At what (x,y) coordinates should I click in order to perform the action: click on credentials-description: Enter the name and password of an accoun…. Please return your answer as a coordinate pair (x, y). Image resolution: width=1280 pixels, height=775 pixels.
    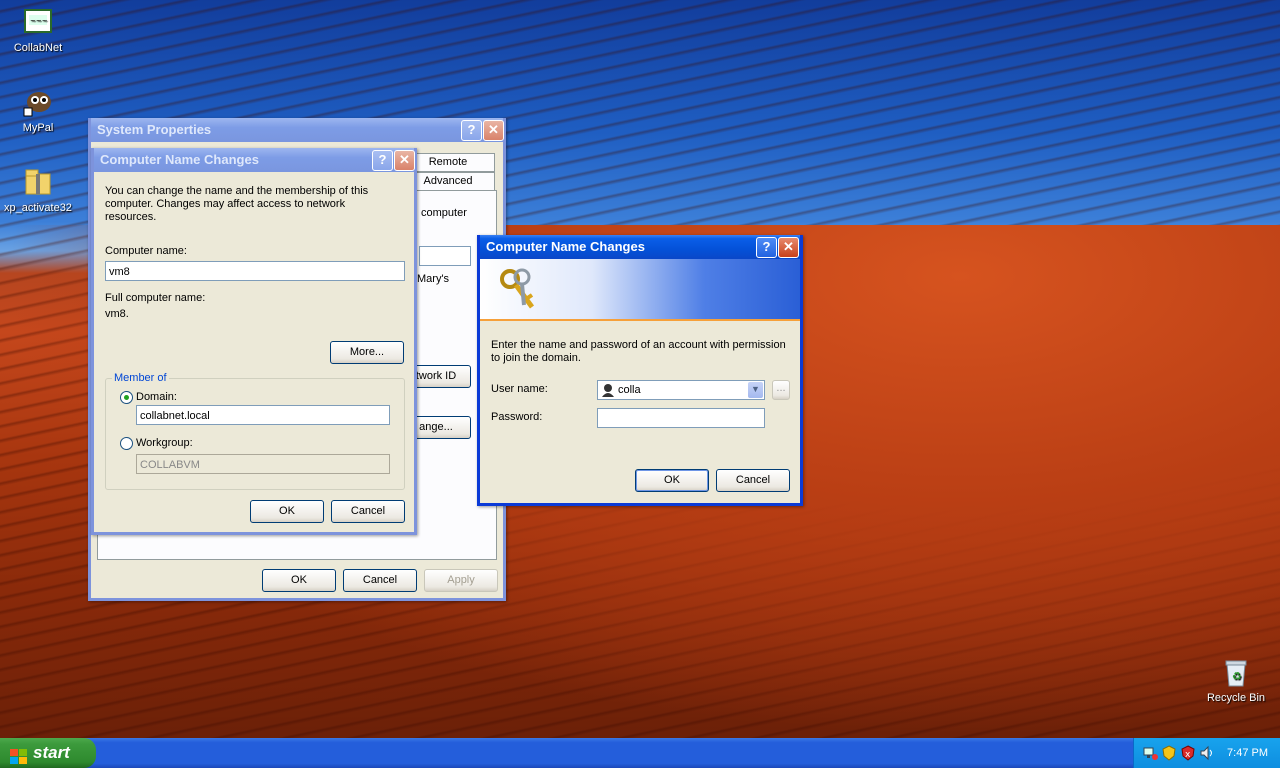
    Looking at the image, I should click on (638, 351).